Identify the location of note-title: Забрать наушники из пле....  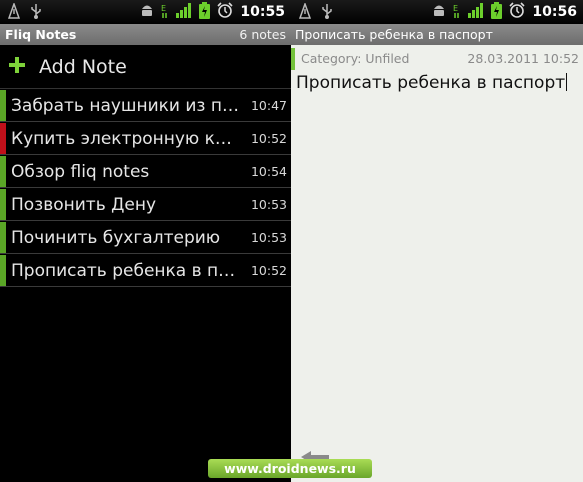
(131, 105).